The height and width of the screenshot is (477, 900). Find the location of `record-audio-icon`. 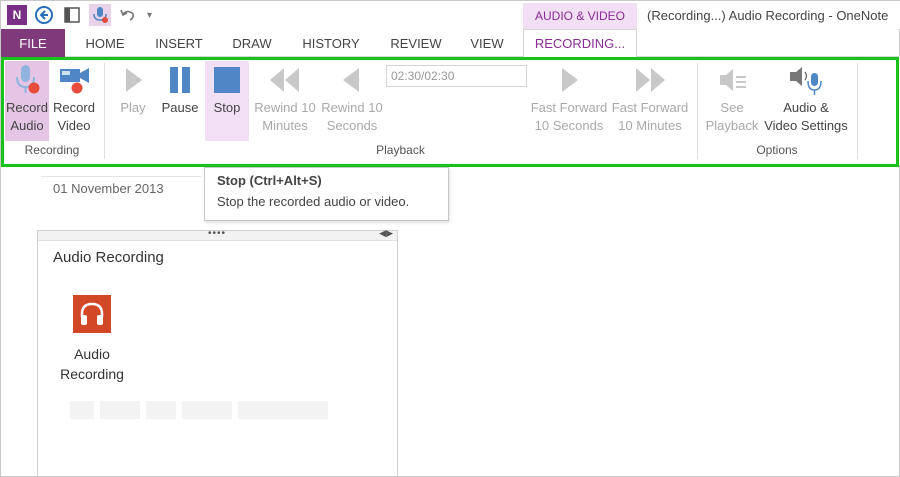

record-audio-icon is located at coordinates (100, 15).